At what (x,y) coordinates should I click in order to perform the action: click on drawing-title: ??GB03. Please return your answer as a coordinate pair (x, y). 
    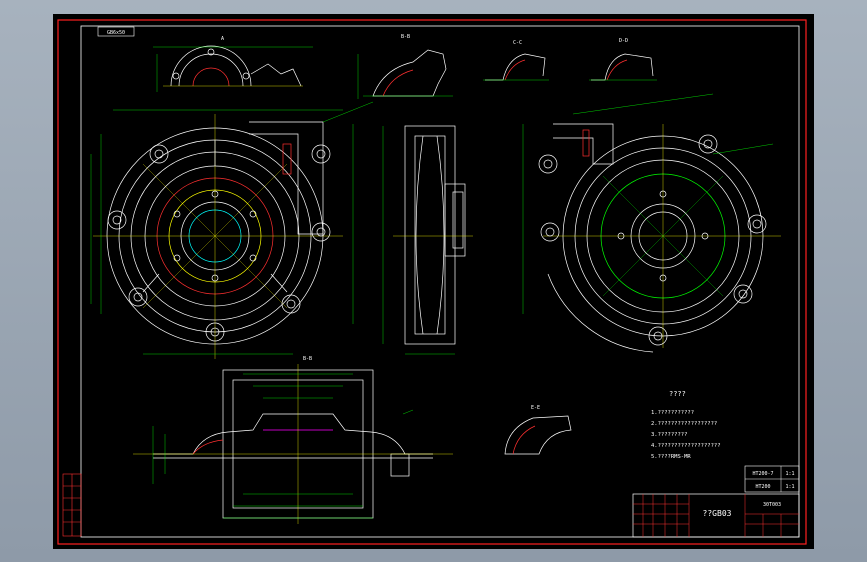
    Looking at the image, I should click on (717, 513).